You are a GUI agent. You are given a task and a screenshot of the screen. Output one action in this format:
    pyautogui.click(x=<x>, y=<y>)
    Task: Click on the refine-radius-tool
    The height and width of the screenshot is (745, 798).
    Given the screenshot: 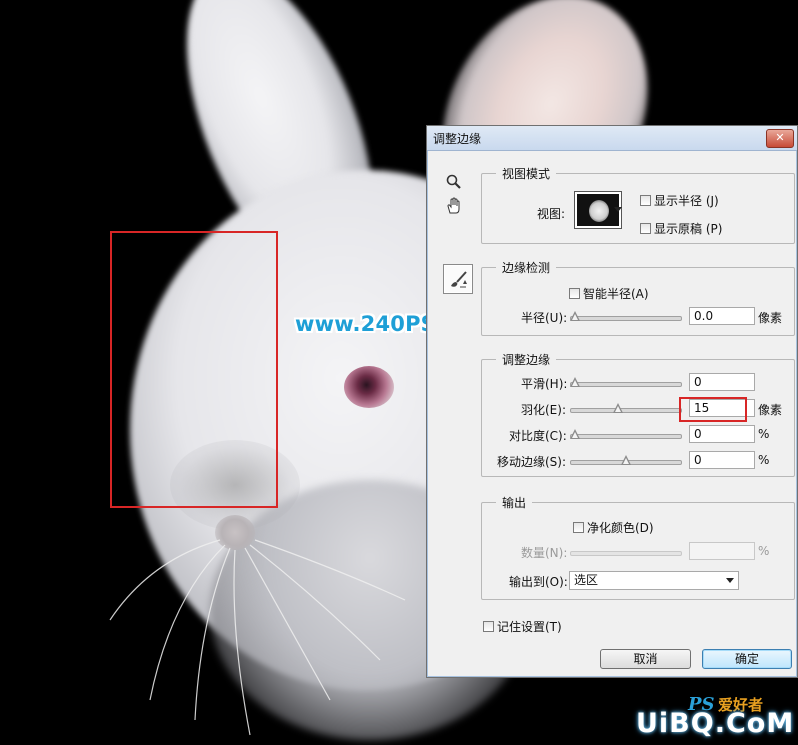 What is the action you would take?
    pyautogui.click(x=458, y=279)
    